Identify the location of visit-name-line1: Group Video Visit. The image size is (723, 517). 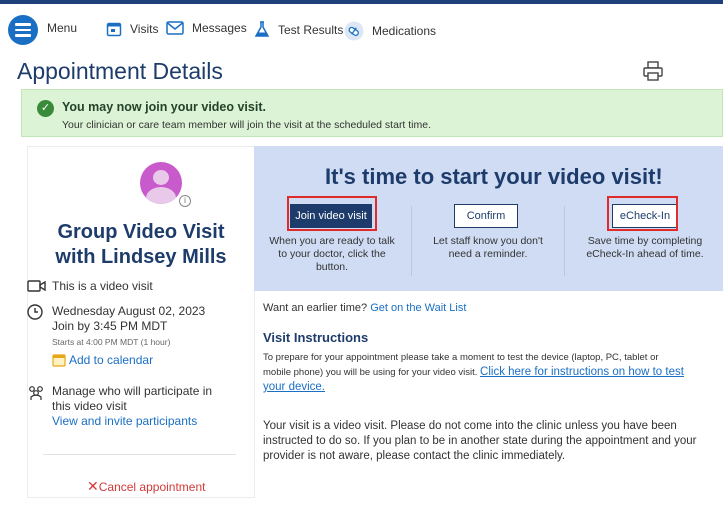
(141, 232).